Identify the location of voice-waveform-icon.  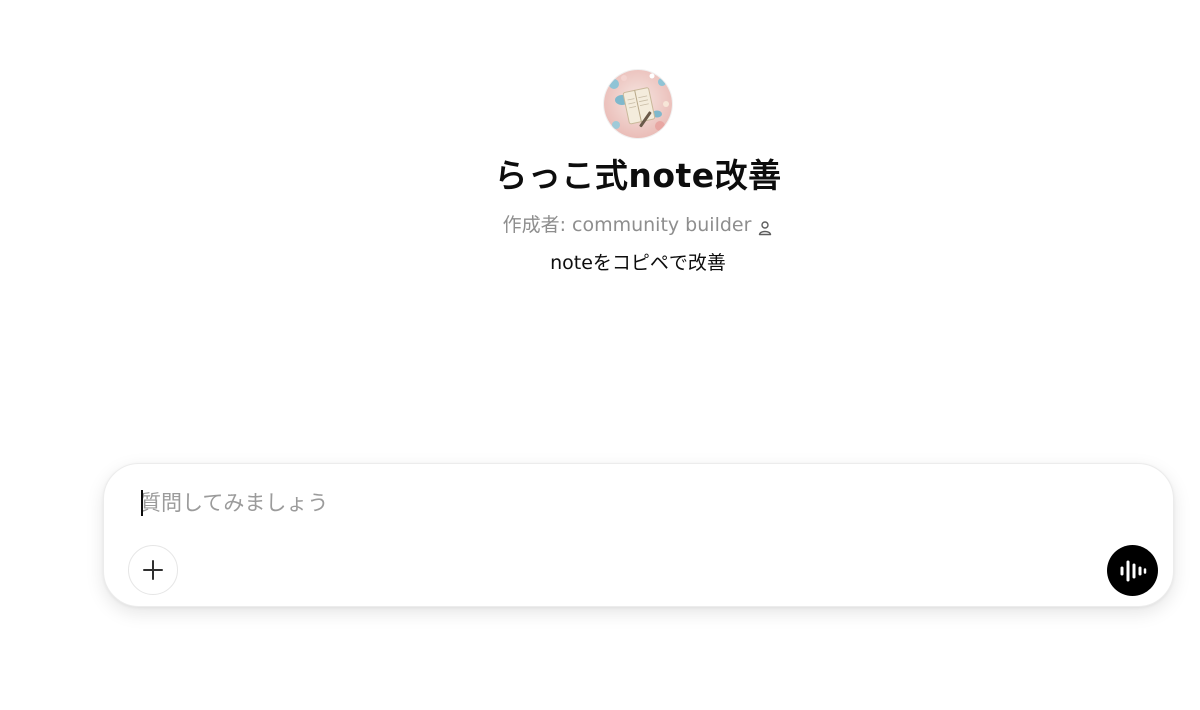
(1133, 570).